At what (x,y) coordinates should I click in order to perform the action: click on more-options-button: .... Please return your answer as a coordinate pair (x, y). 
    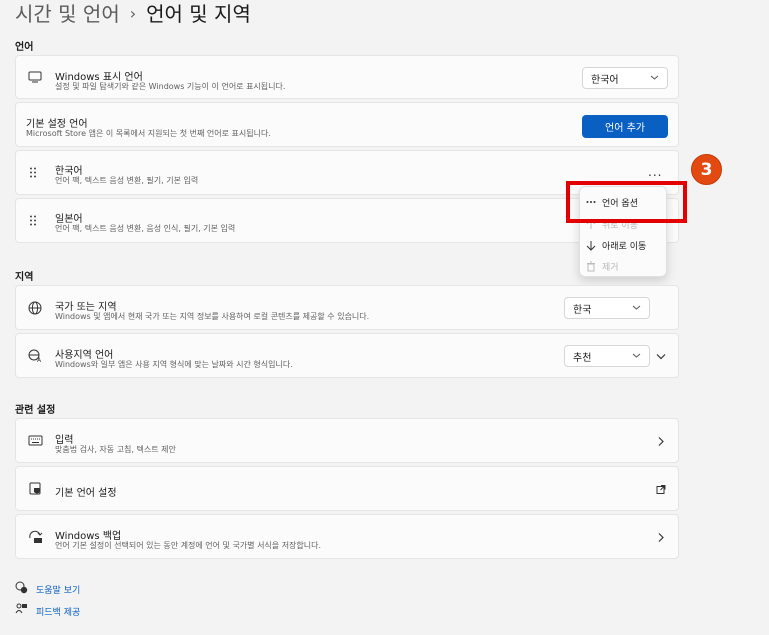
    Looking at the image, I should click on (655, 172).